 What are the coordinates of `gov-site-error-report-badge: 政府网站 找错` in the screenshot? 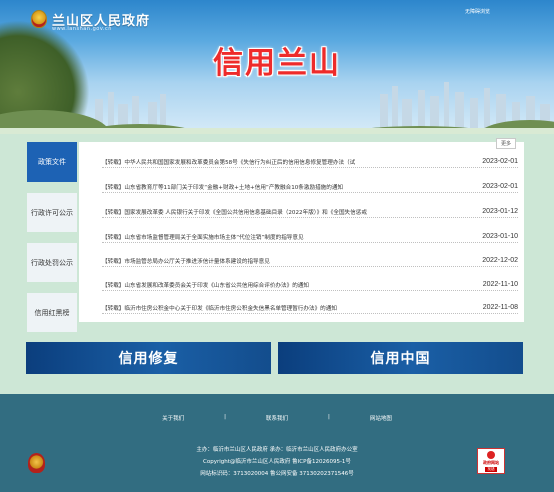 It's located at (491, 461).